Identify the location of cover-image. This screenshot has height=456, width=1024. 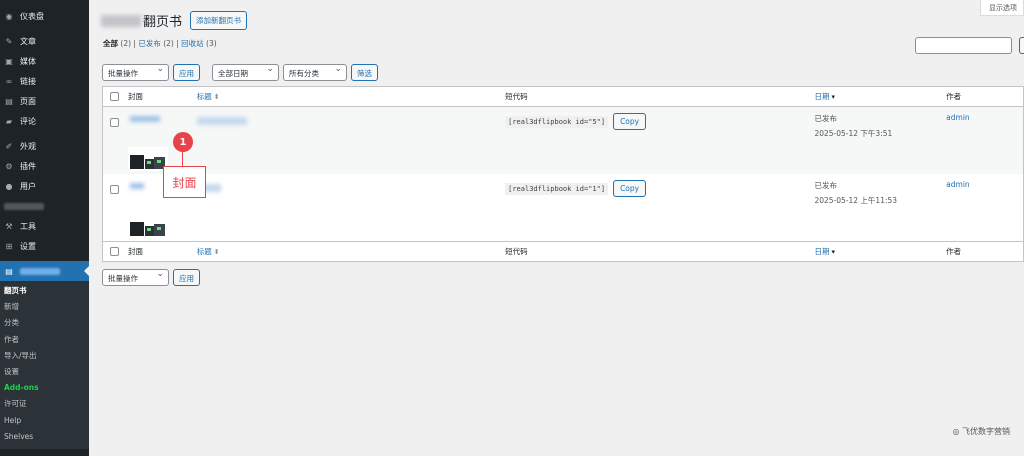
(147, 226).